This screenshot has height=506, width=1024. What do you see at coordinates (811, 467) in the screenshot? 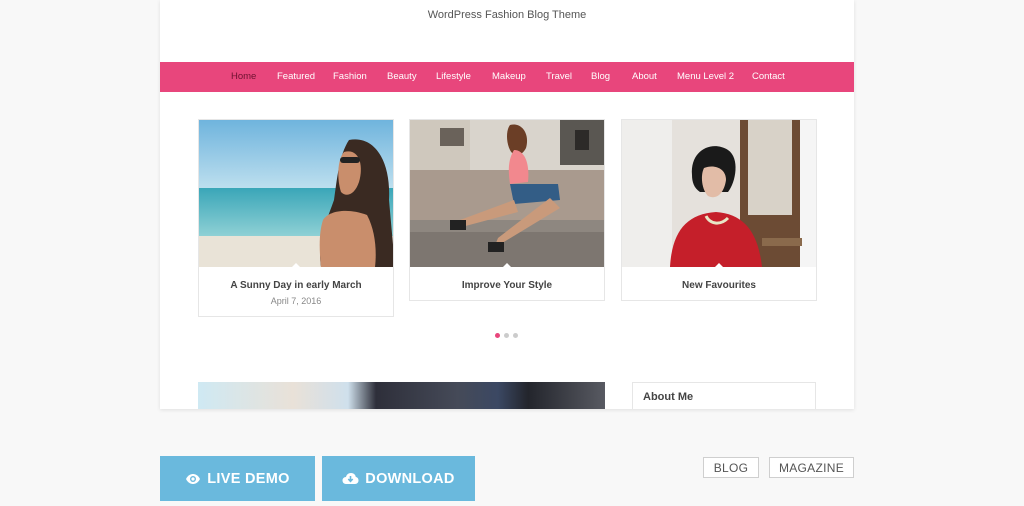
I see `magazine-demo-link: MAGAZINE` at bounding box center [811, 467].